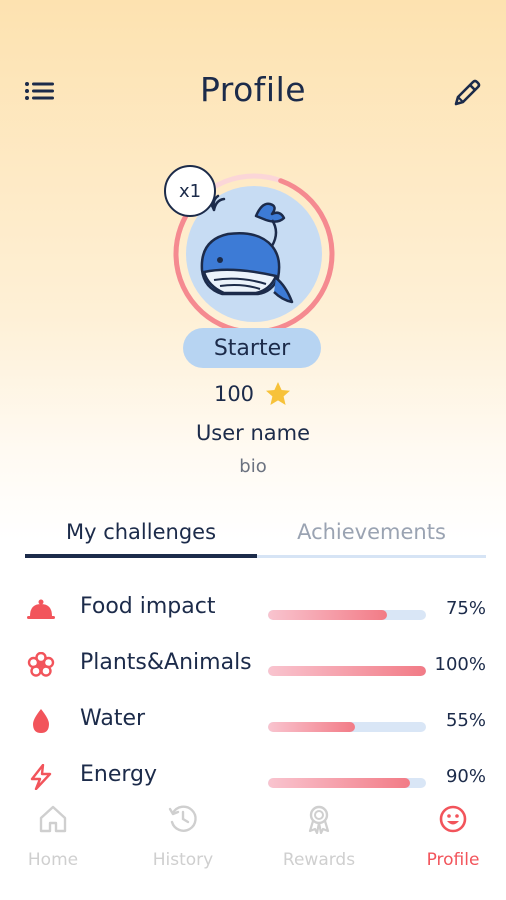  I want to click on challenge-percent: 90%, so click(465, 776).